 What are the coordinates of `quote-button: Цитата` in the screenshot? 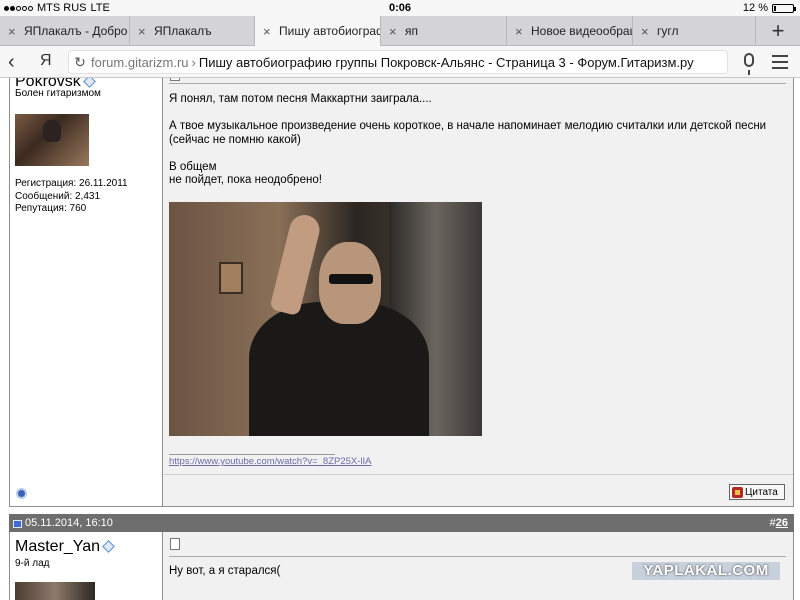 It's located at (757, 492).